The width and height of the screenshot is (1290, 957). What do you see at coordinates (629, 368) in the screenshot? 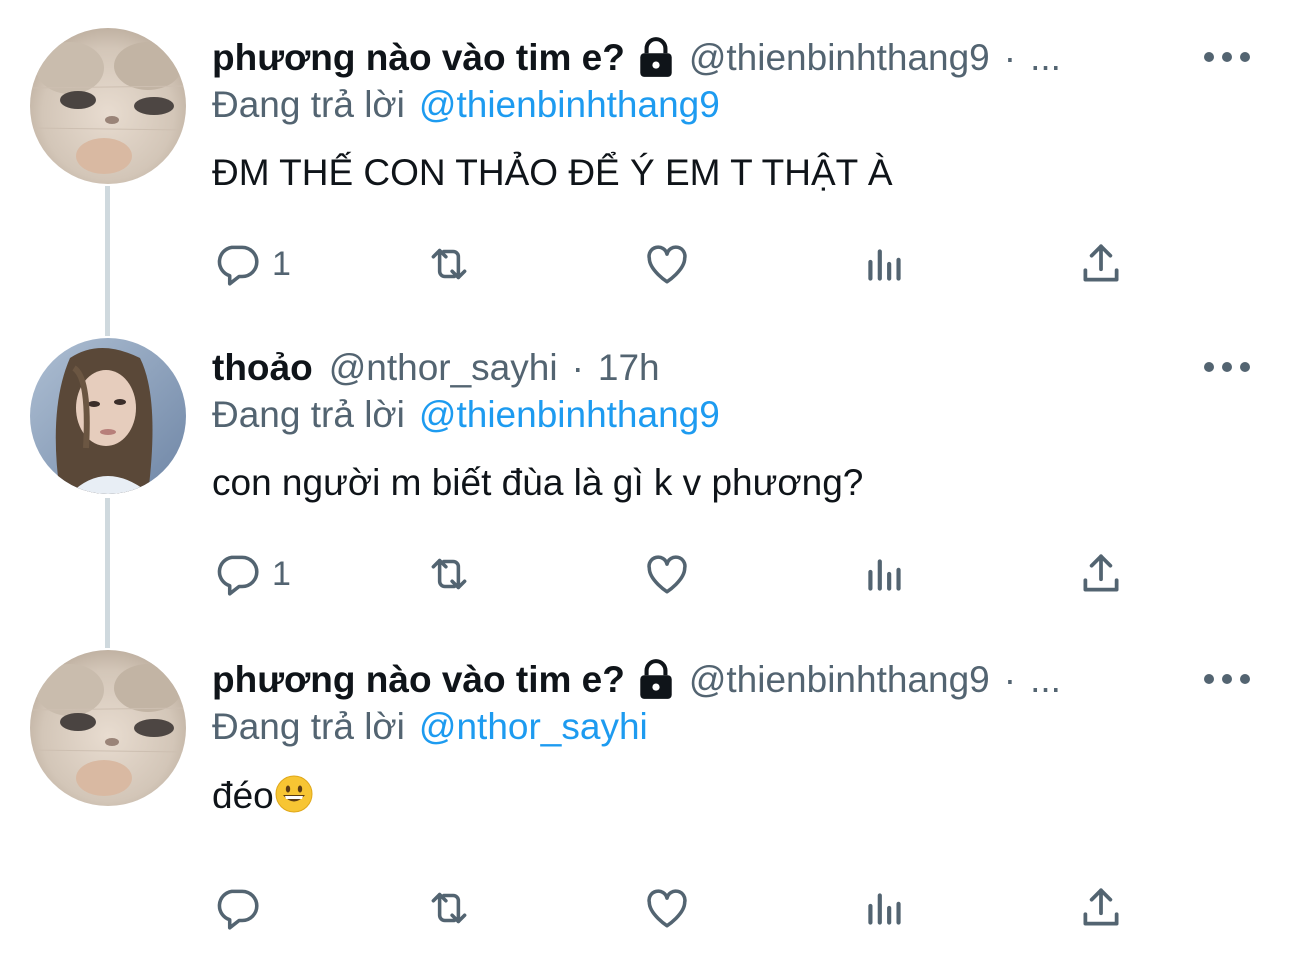
I see `timestamp: 17h` at bounding box center [629, 368].